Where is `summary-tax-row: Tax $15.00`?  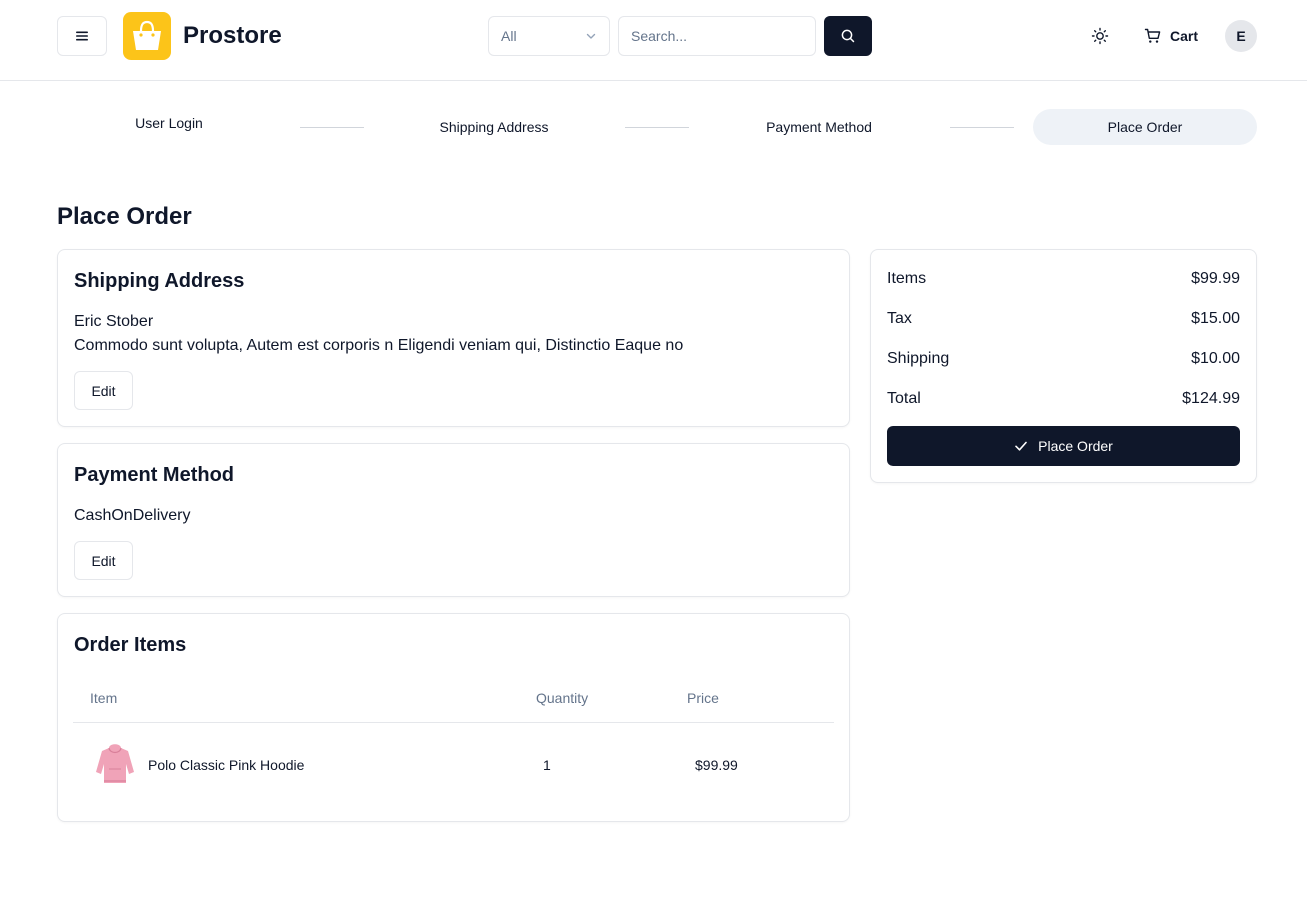 summary-tax-row: Tax $15.00 is located at coordinates (1063, 319).